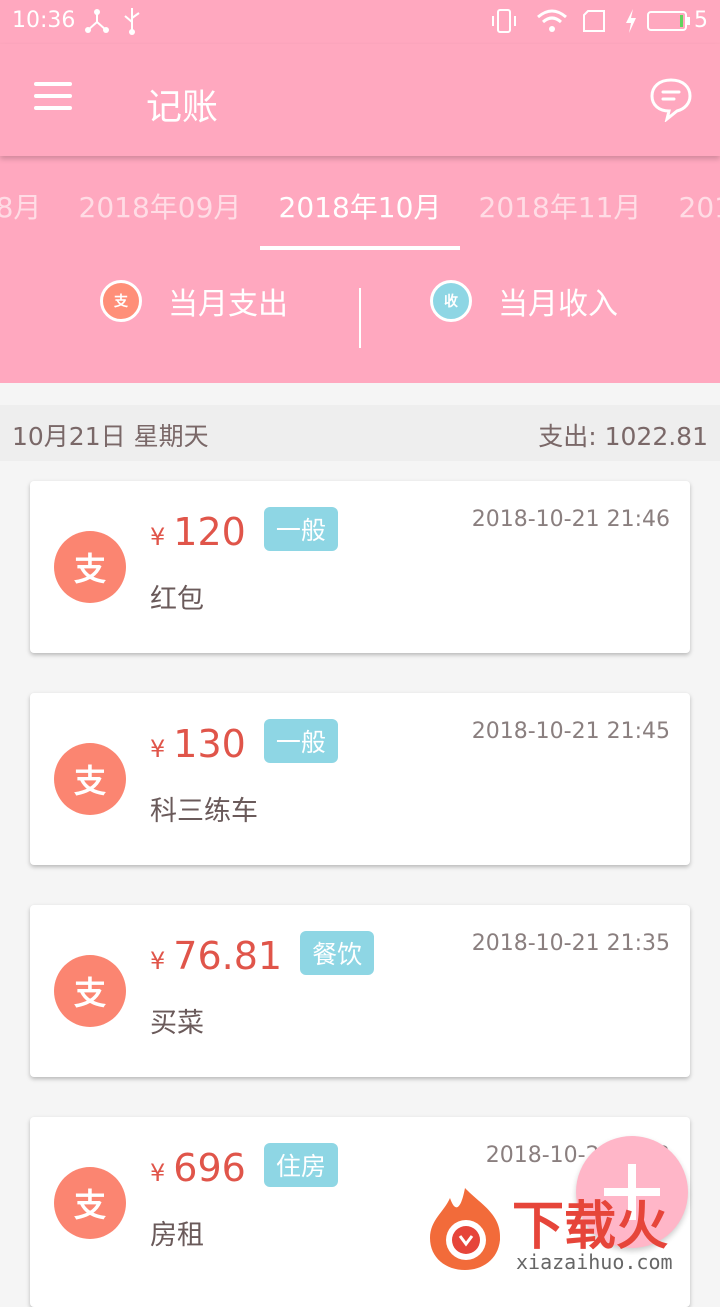 Image resolution: width=720 pixels, height=1307 pixels. I want to click on record-amount: ¥120 一般, so click(244, 530).